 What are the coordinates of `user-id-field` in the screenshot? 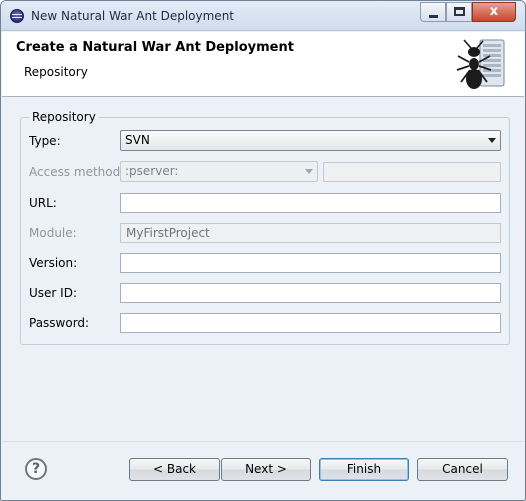 It's located at (310, 293).